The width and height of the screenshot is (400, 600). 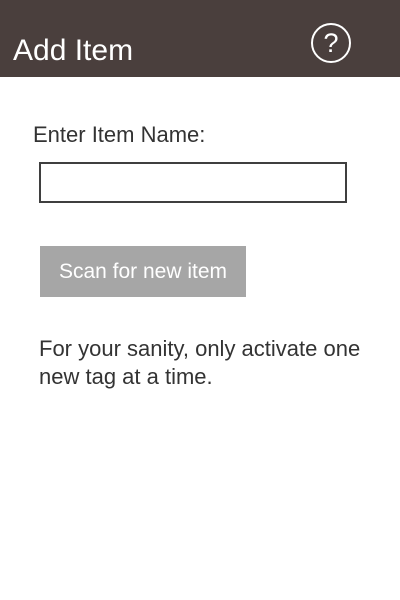 What do you see at coordinates (143, 271) in the screenshot?
I see `scan-for-new-item-button: Scan for new item` at bounding box center [143, 271].